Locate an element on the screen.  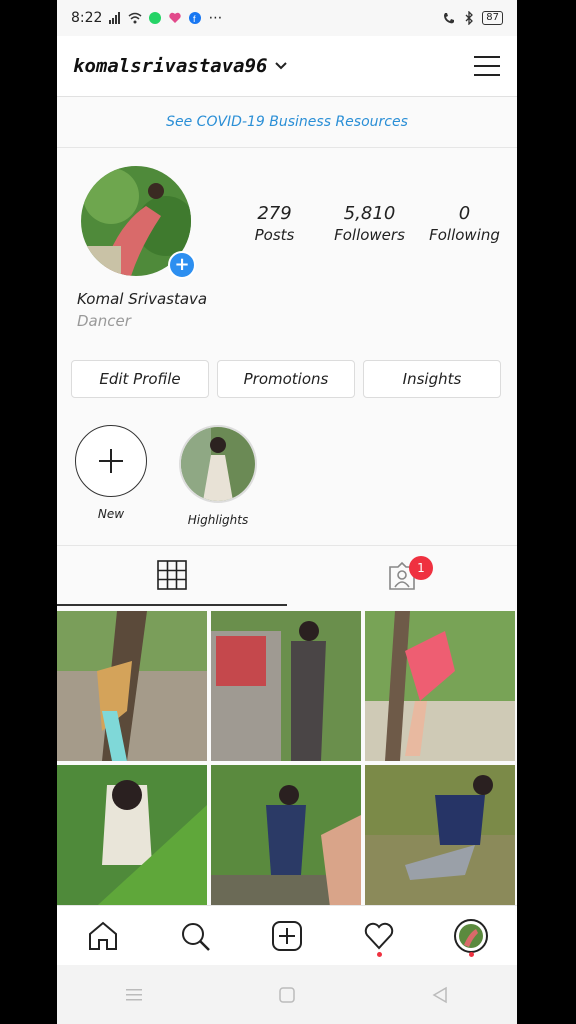
nav-profile is located at coordinates (471, 936).